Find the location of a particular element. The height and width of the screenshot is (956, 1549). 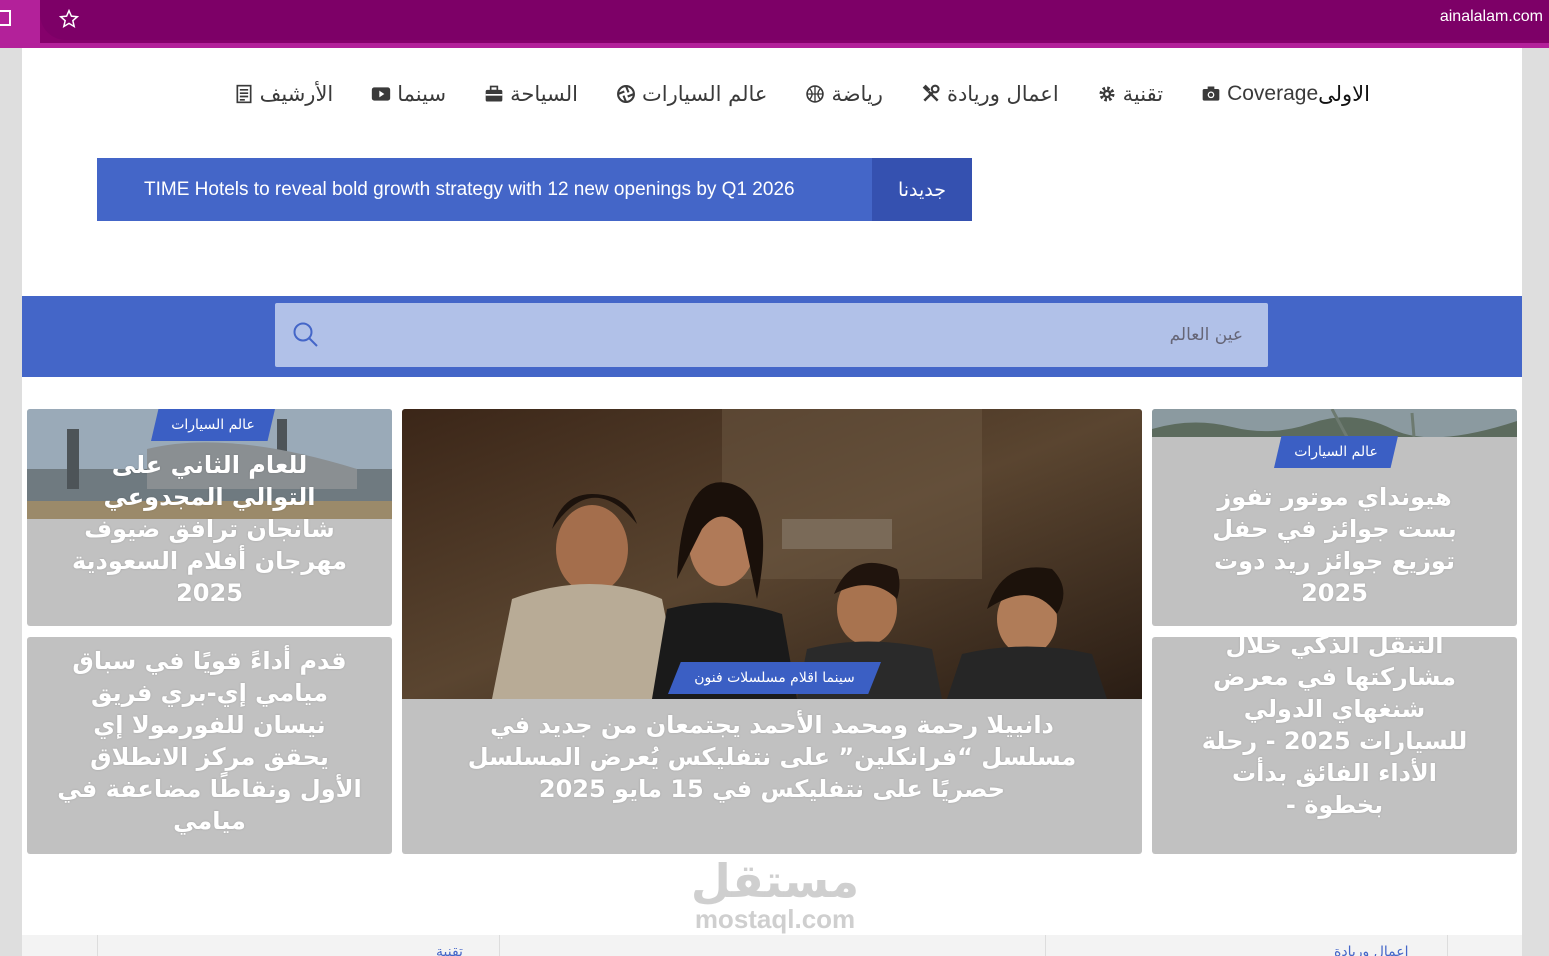

camera-icon is located at coordinates (1211, 93).